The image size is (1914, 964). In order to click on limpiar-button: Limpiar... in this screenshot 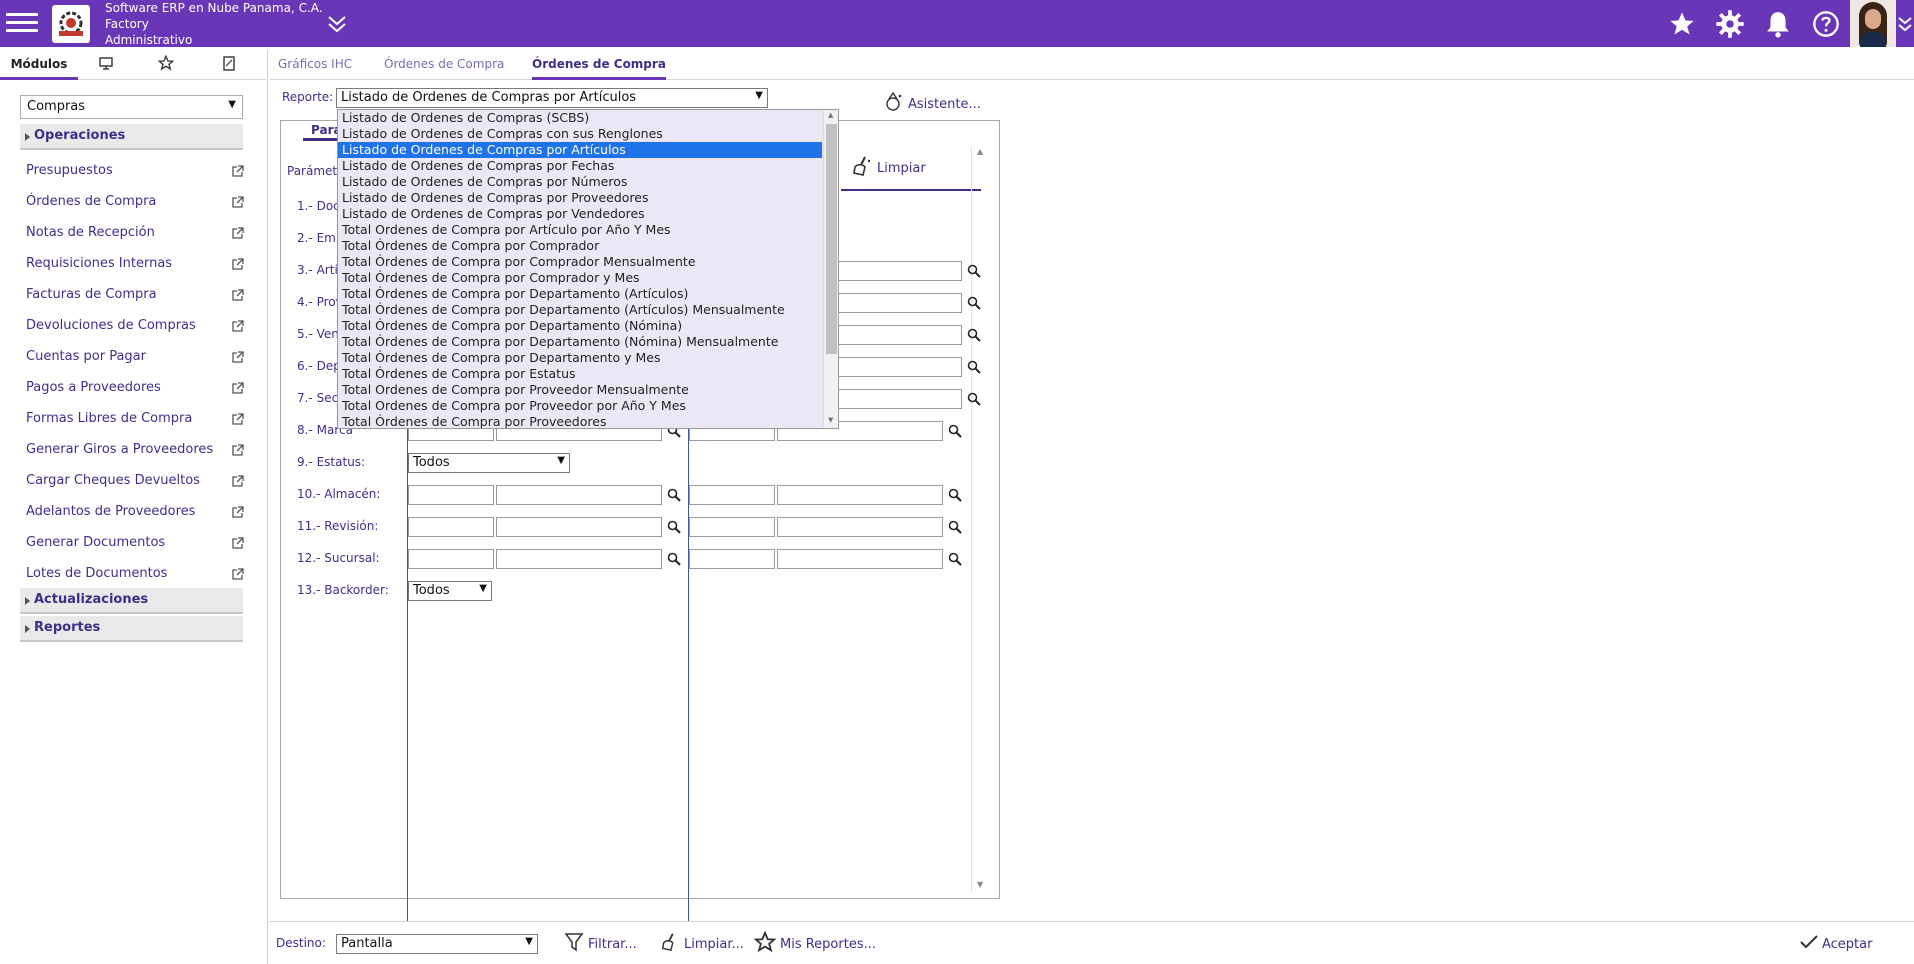, I will do `click(702, 944)`.